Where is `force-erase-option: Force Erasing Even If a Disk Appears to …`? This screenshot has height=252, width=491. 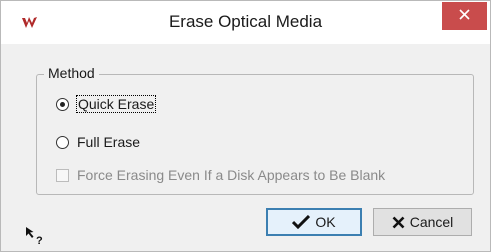
force-erase-option: Force Erasing Even If a Disk Appears to … is located at coordinates (220, 175).